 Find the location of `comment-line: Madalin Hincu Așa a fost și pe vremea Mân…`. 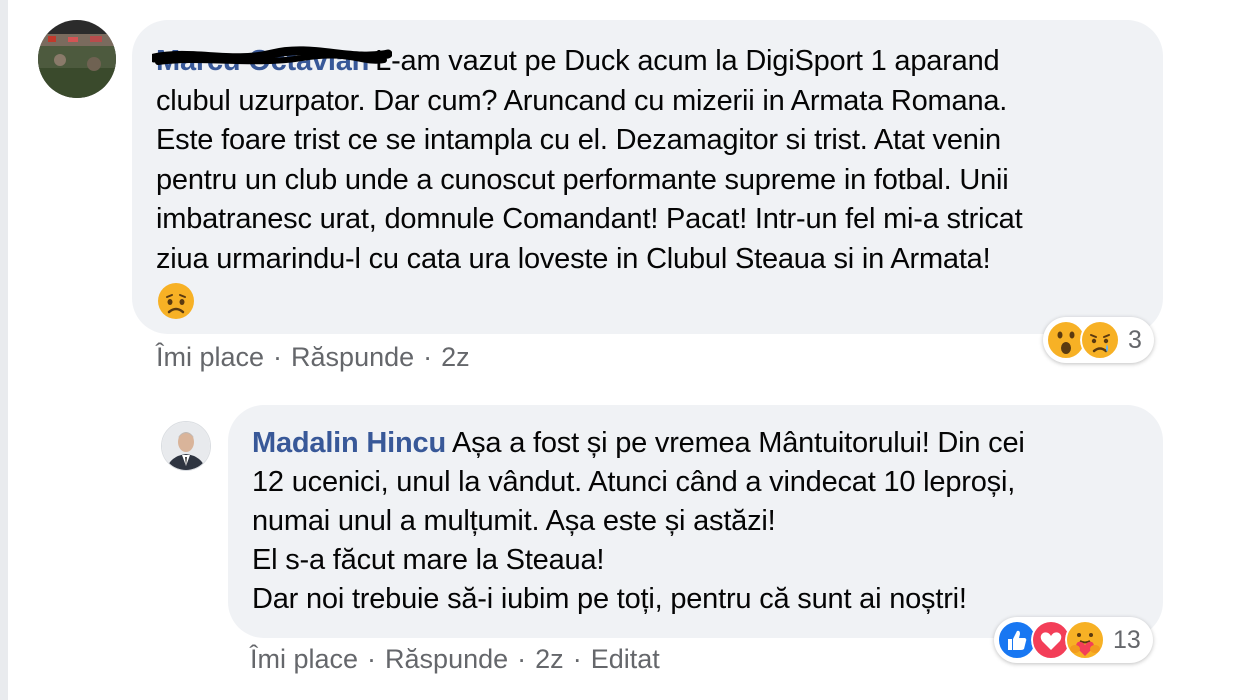

comment-line: Madalin Hincu Așa a fost și pe vremea Mân… is located at coordinates (695, 443).